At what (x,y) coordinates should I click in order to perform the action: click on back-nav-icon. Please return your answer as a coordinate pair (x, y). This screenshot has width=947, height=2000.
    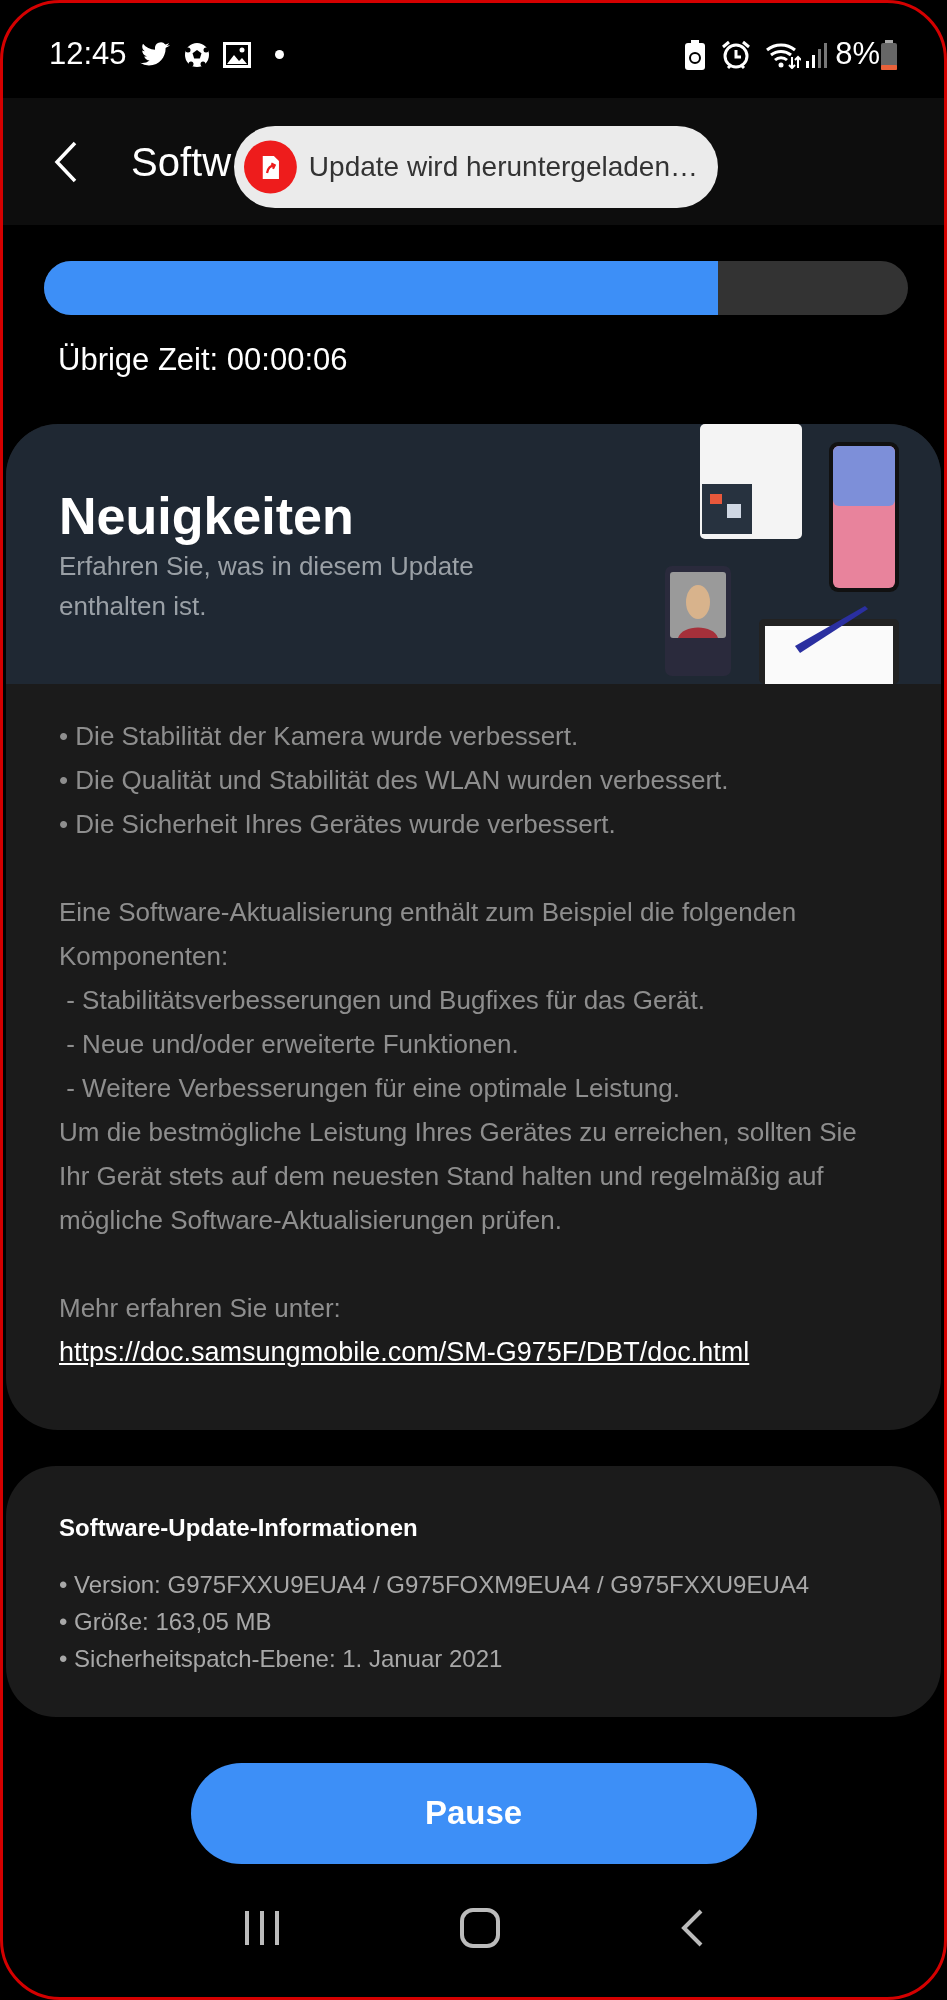
    Looking at the image, I should click on (692, 1928).